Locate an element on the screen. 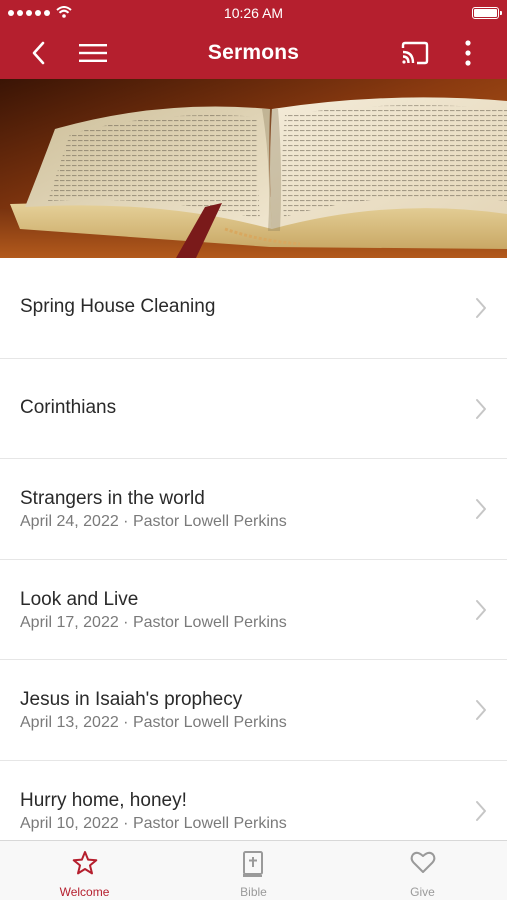 The width and height of the screenshot is (507, 900). navigation-bar: Sermons is located at coordinates (253, 53).